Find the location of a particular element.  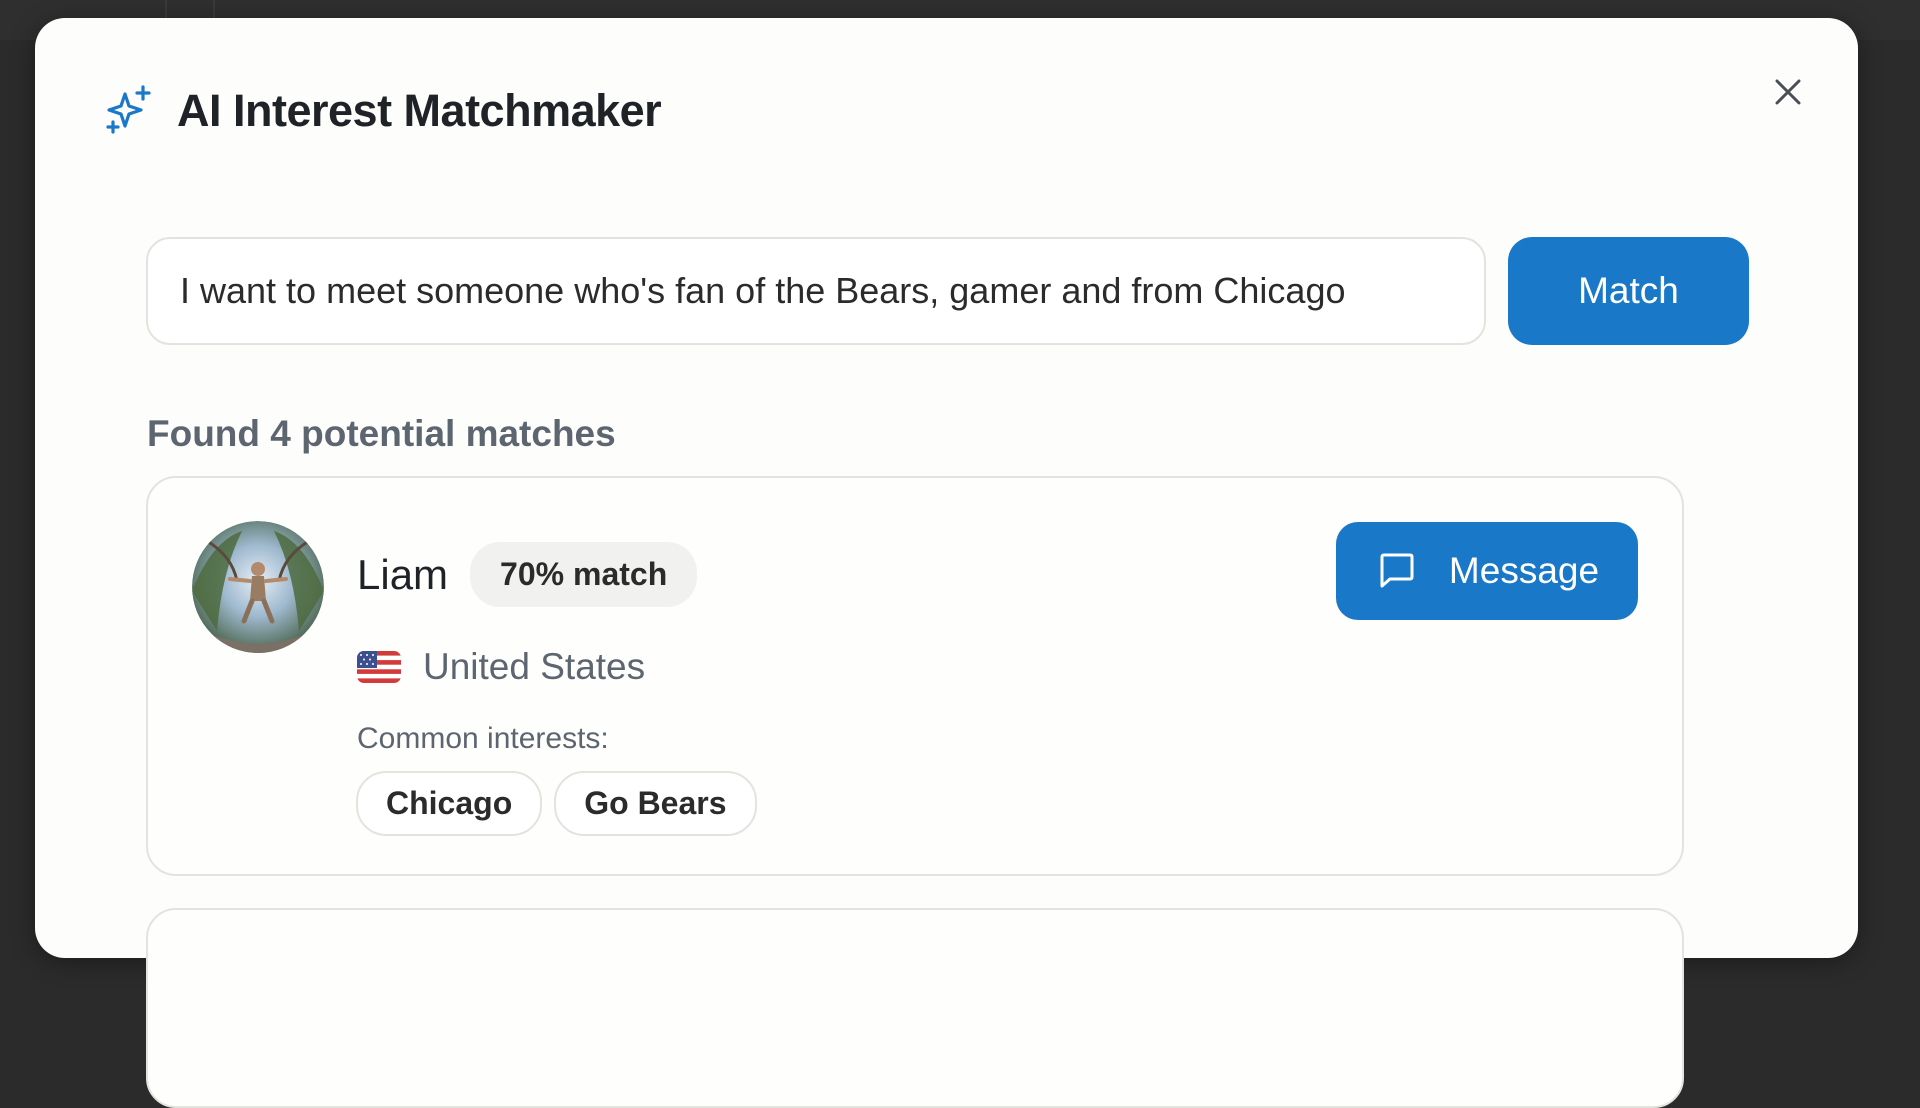

modal-header: AI Interest Matchmaker is located at coordinates (382, 111).